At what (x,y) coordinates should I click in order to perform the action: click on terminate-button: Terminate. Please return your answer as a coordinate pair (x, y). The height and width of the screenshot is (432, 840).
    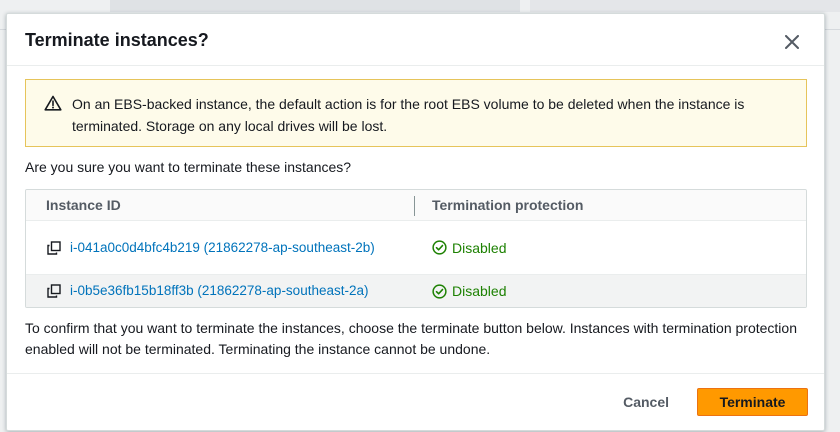
    Looking at the image, I should click on (752, 402).